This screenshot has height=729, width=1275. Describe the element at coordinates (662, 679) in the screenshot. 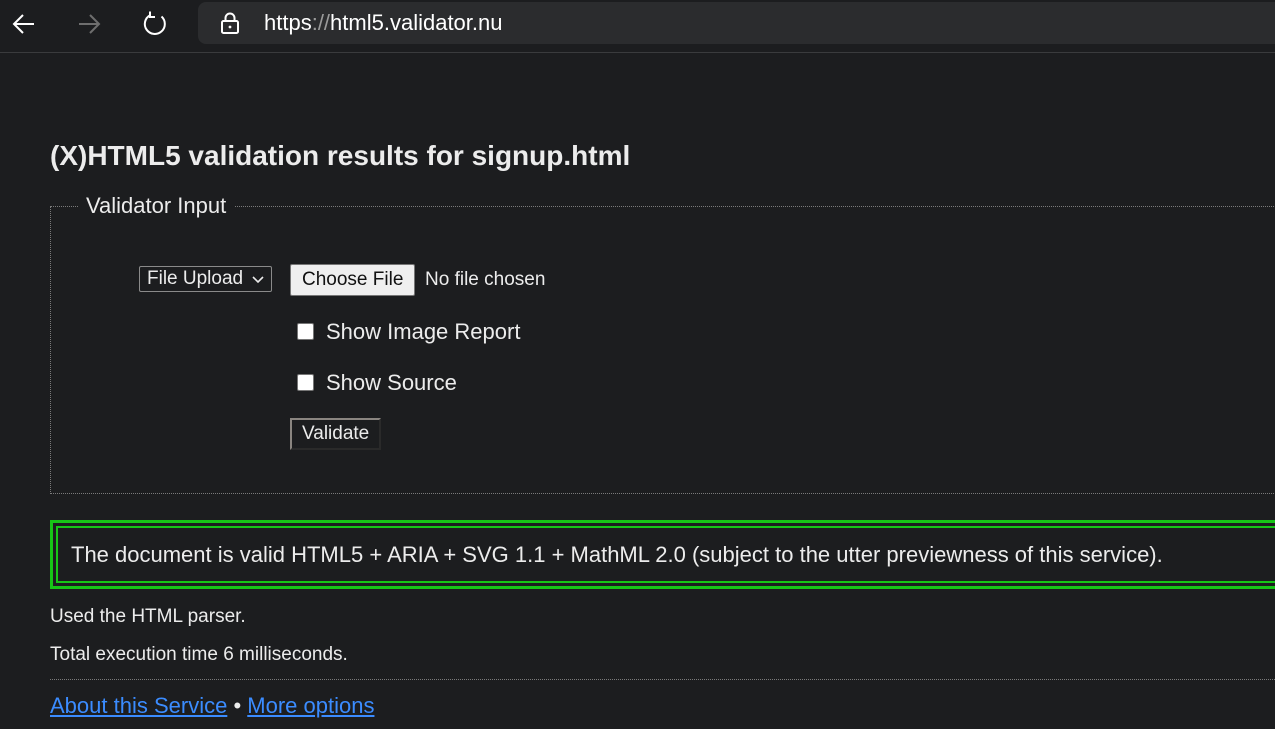

I see `footer-divider` at that location.